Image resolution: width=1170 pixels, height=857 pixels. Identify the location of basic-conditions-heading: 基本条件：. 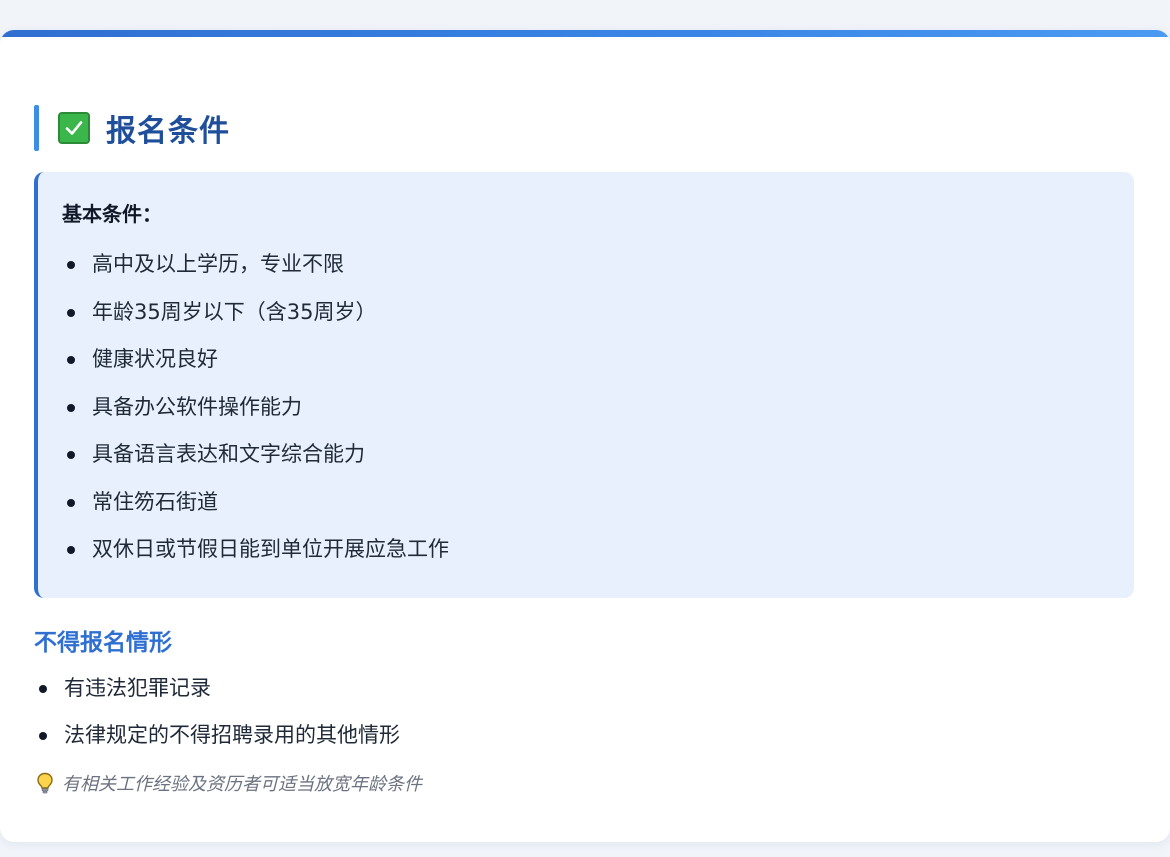
(112, 214).